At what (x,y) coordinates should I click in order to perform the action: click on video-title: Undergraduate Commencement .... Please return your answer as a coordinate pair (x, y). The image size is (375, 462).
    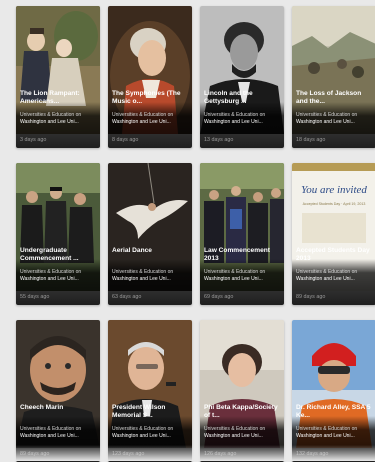
    Looking at the image, I should click on (58, 255).